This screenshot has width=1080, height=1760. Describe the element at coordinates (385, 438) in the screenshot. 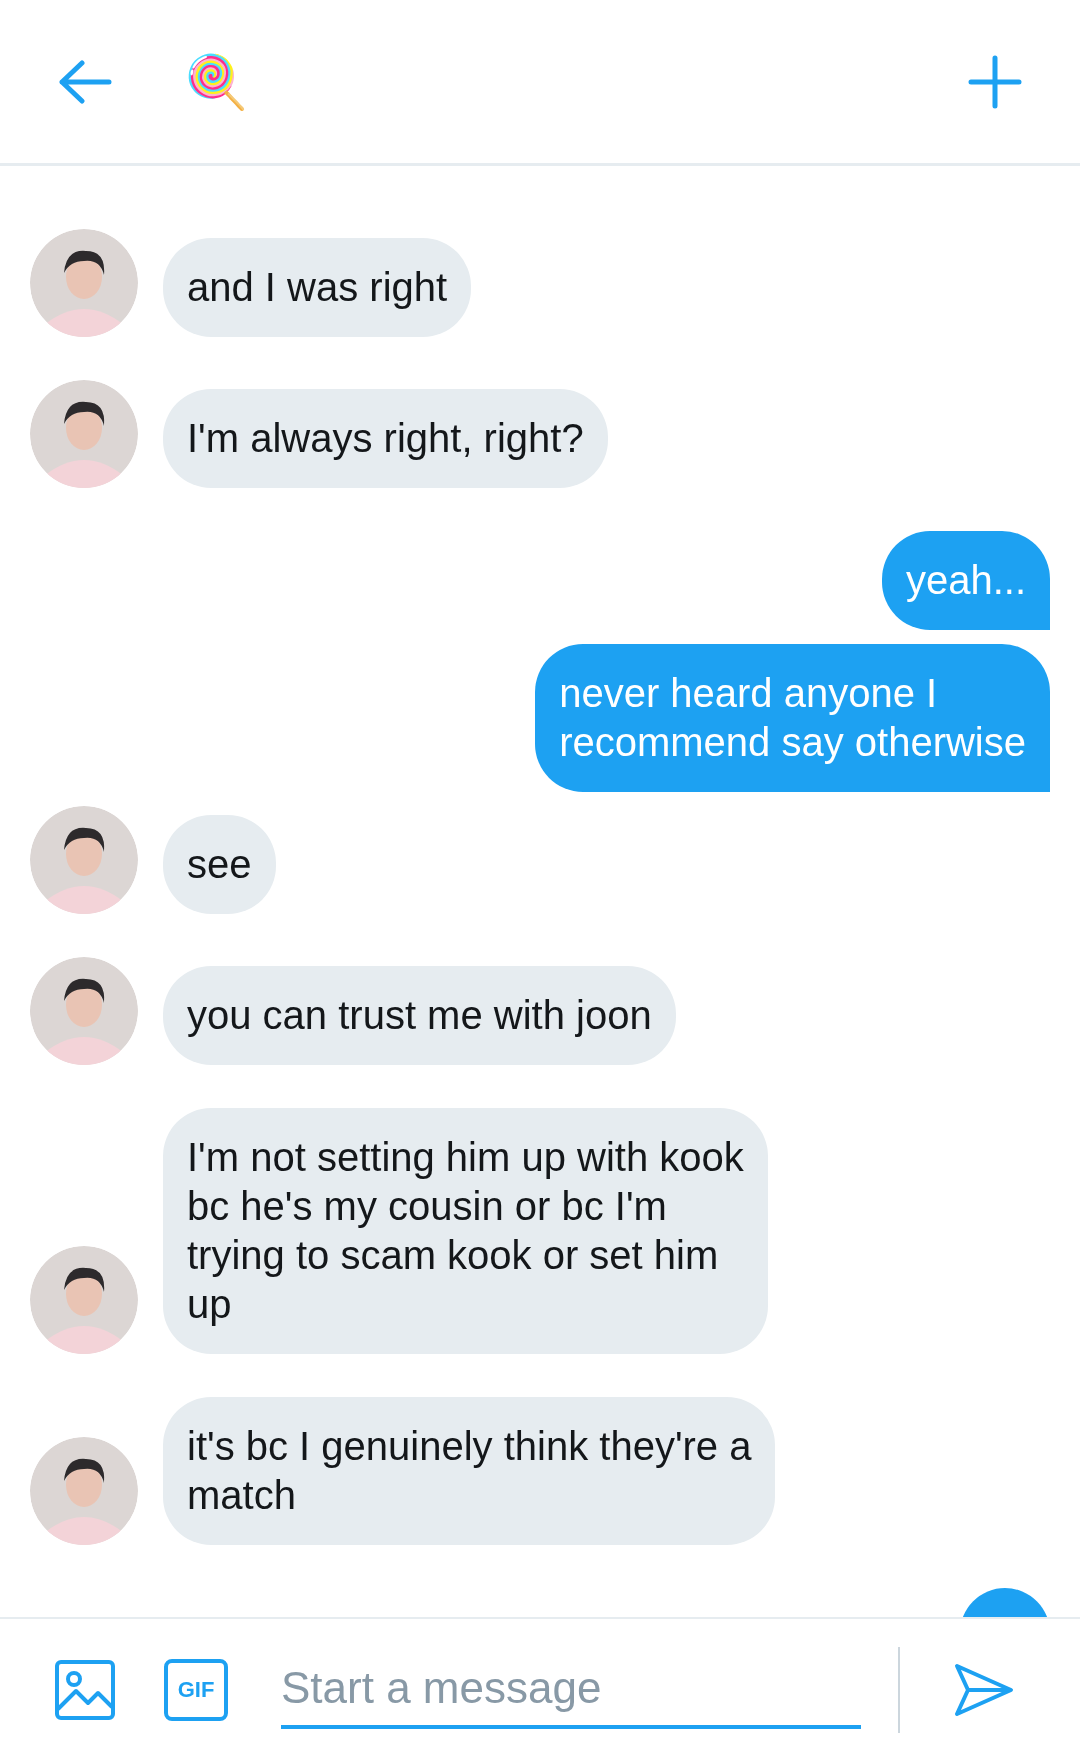

I see `message-bubble: I'm always right, right?` at that location.